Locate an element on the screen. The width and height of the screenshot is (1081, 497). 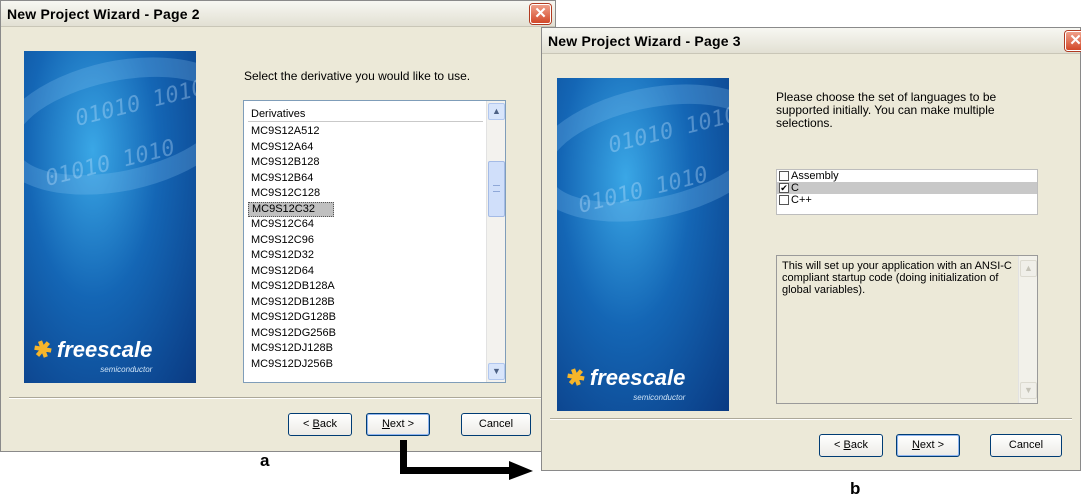
arrow-head-icon is located at coordinates (521, 470).